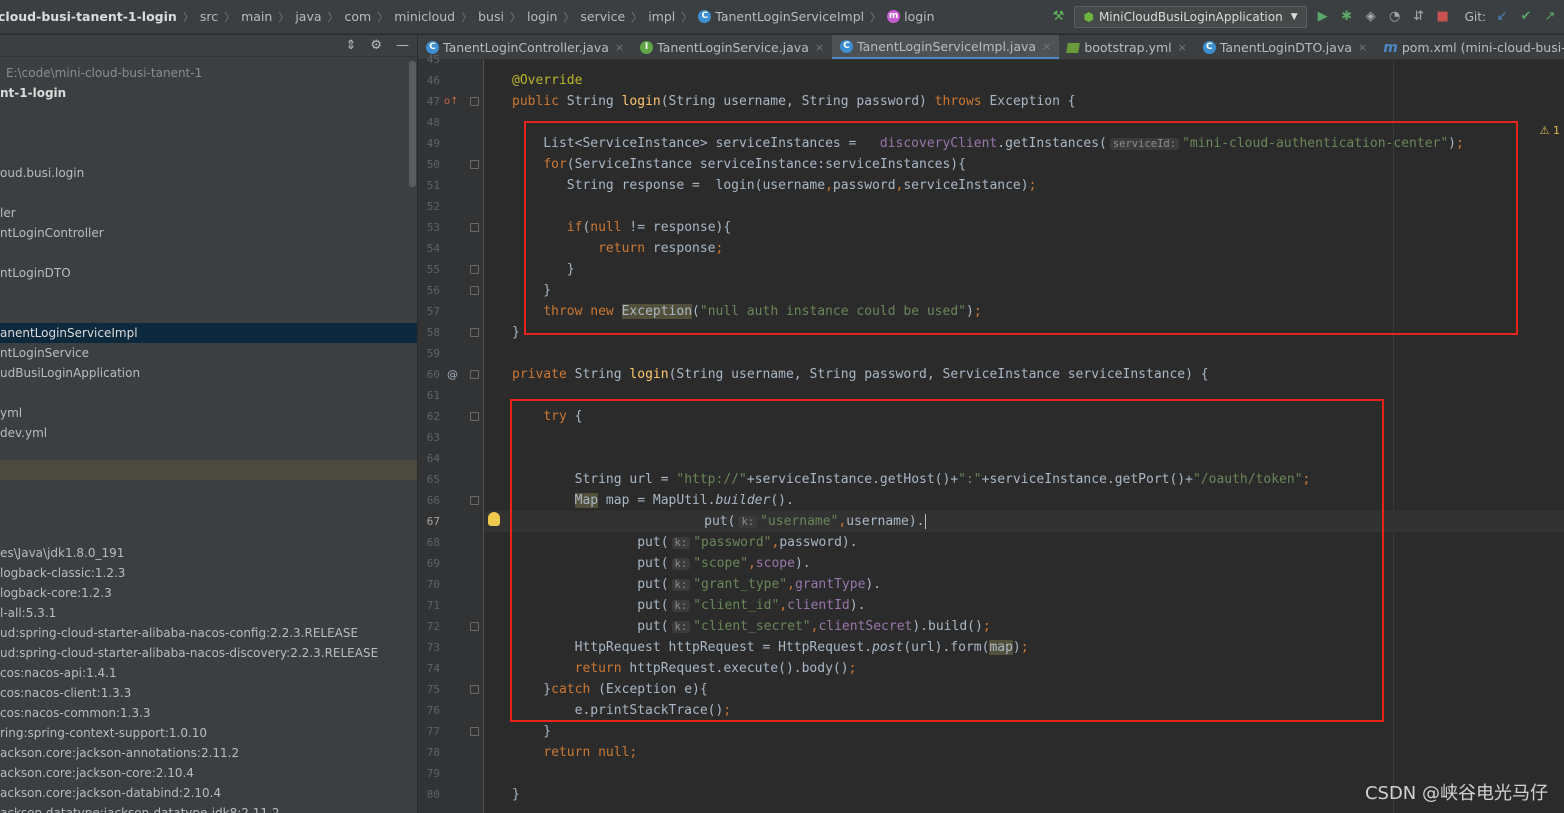 The width and height of the screenshot is (1564, 813). I want to click on tree-item: anentLoginServiceImpl, so click(208, 333).